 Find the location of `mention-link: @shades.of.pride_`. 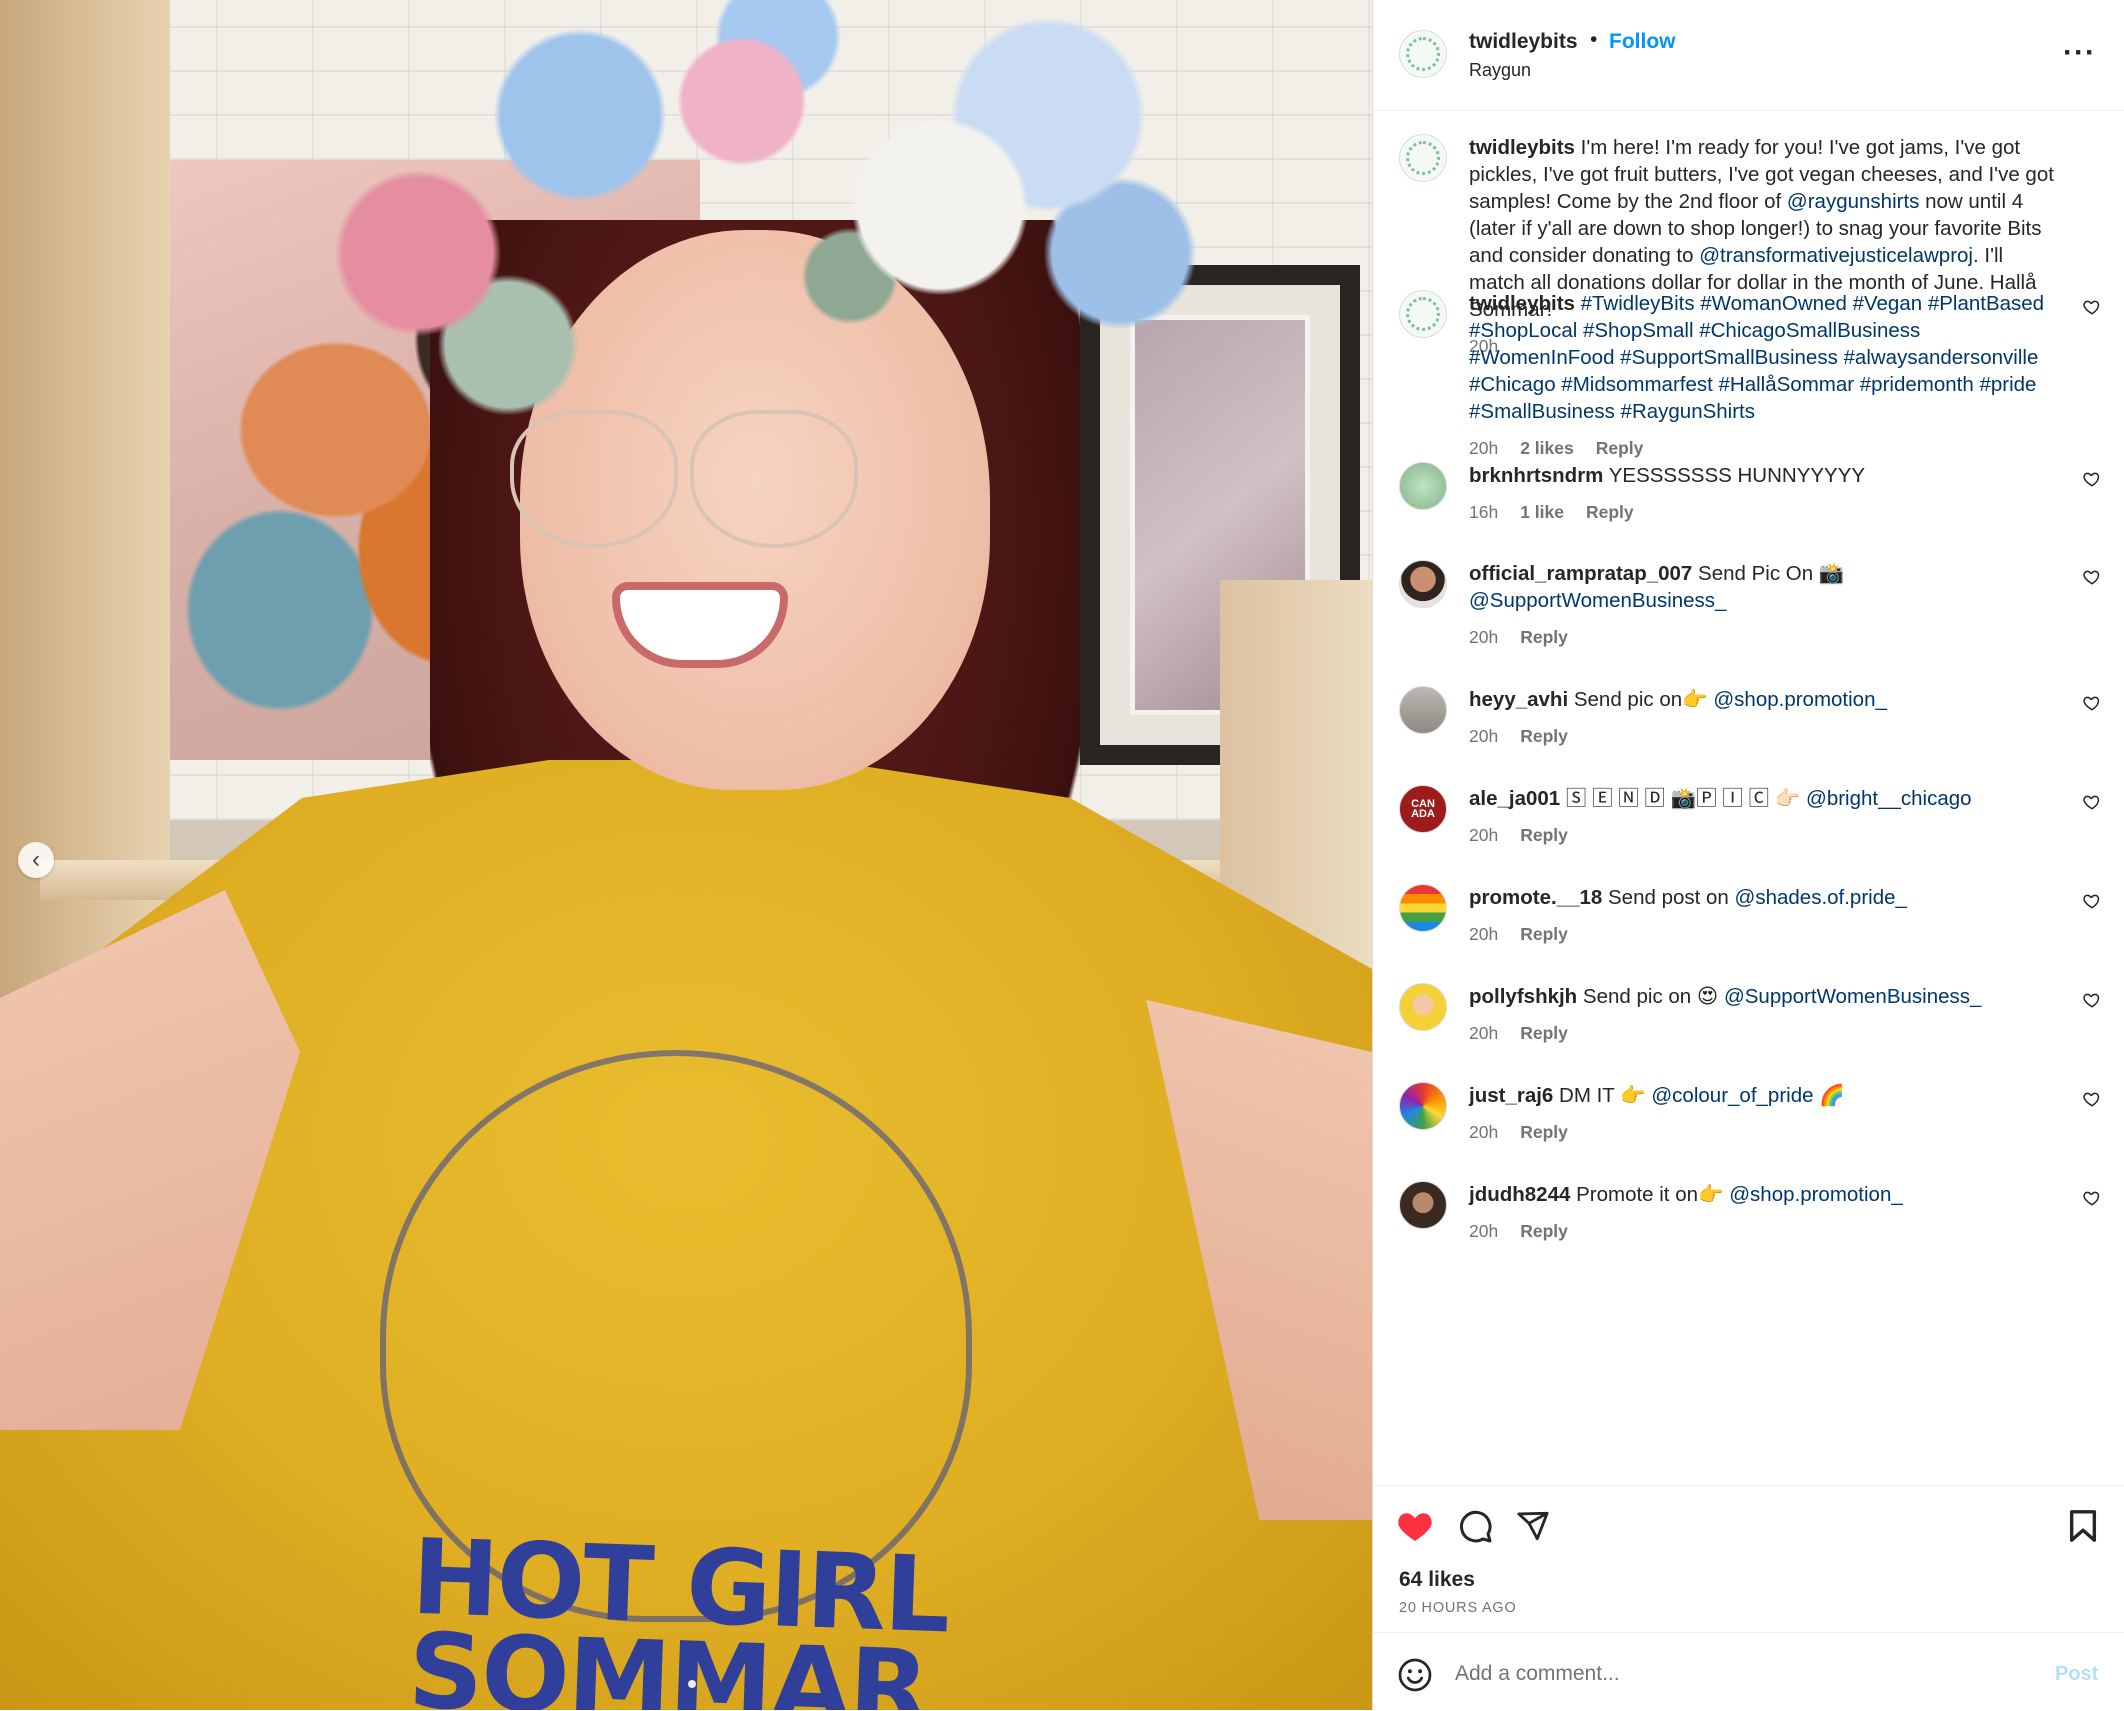

mention-link: @shades.of.pride_ is located at coordinates (1821, 897).